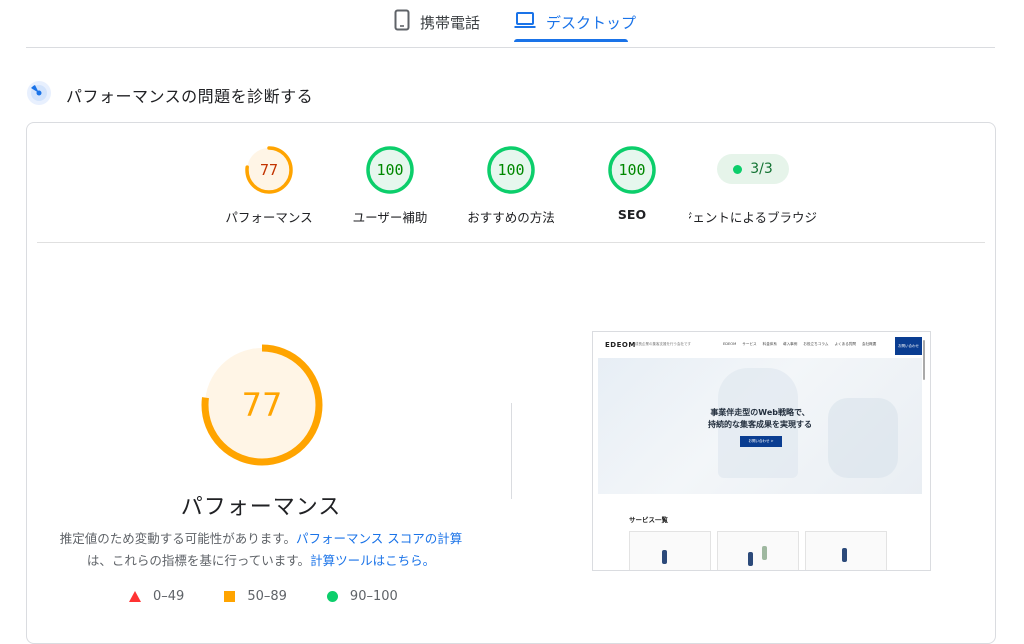 The height and width of the screenshot is (644, 1024). Describe the element at coordinates (761, 441) in the screenshot. I see `thumb-hero-button: お問い合わせ >` at that location.